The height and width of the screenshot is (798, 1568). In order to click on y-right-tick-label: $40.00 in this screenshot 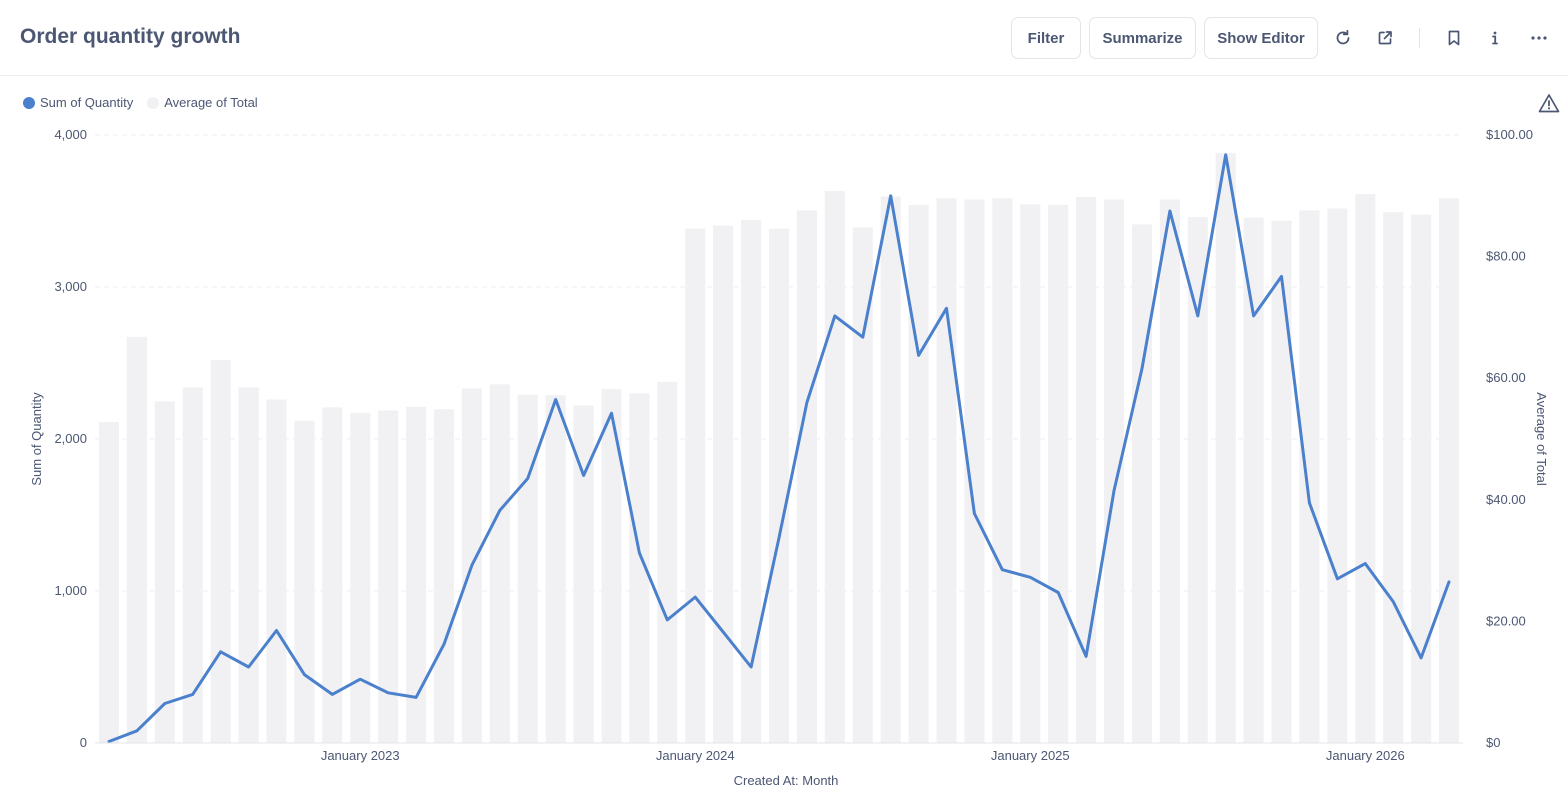, I will do `click(1506, 499)`.